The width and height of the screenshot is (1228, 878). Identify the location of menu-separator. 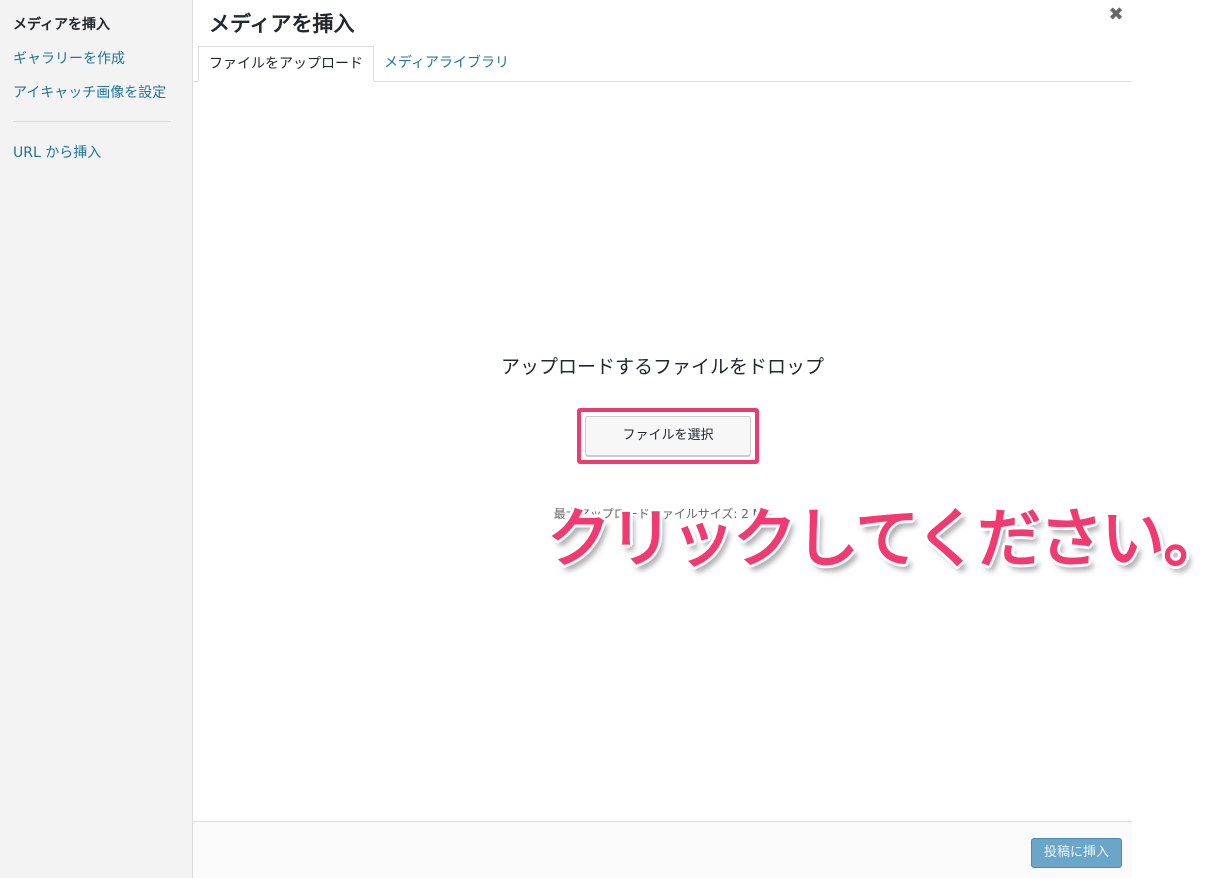
(92, 121).